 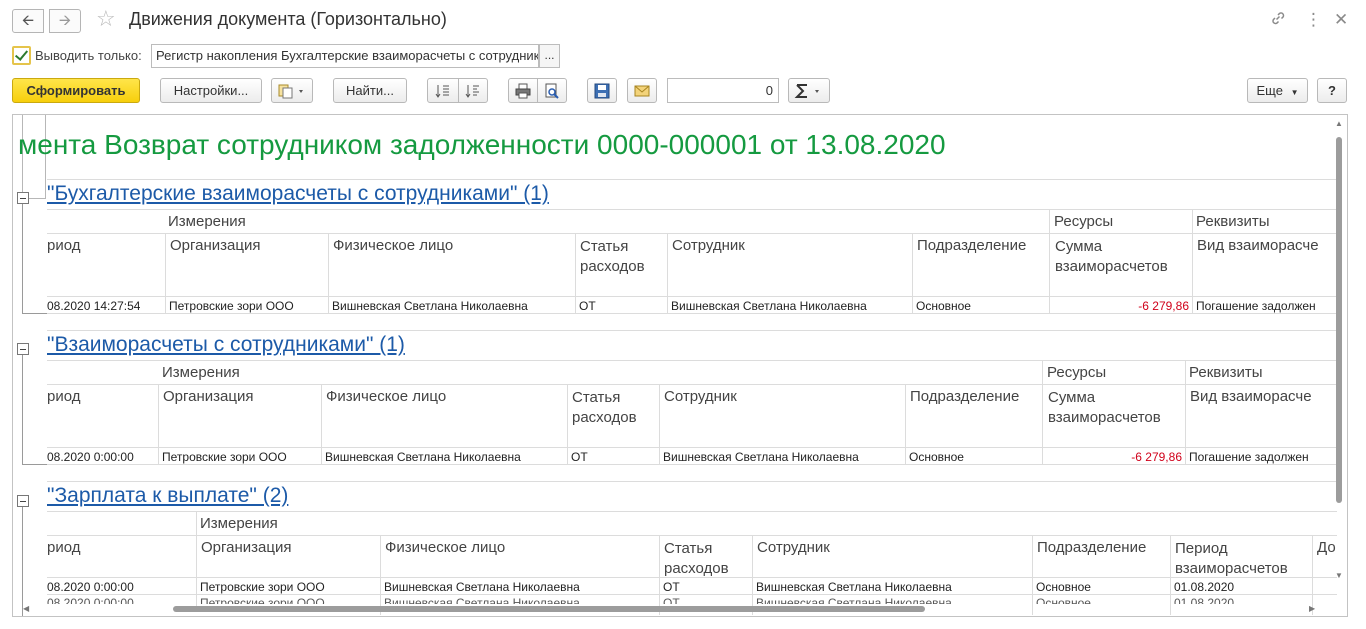 I want to click on print-preview-button, so click(x=552, y=90).